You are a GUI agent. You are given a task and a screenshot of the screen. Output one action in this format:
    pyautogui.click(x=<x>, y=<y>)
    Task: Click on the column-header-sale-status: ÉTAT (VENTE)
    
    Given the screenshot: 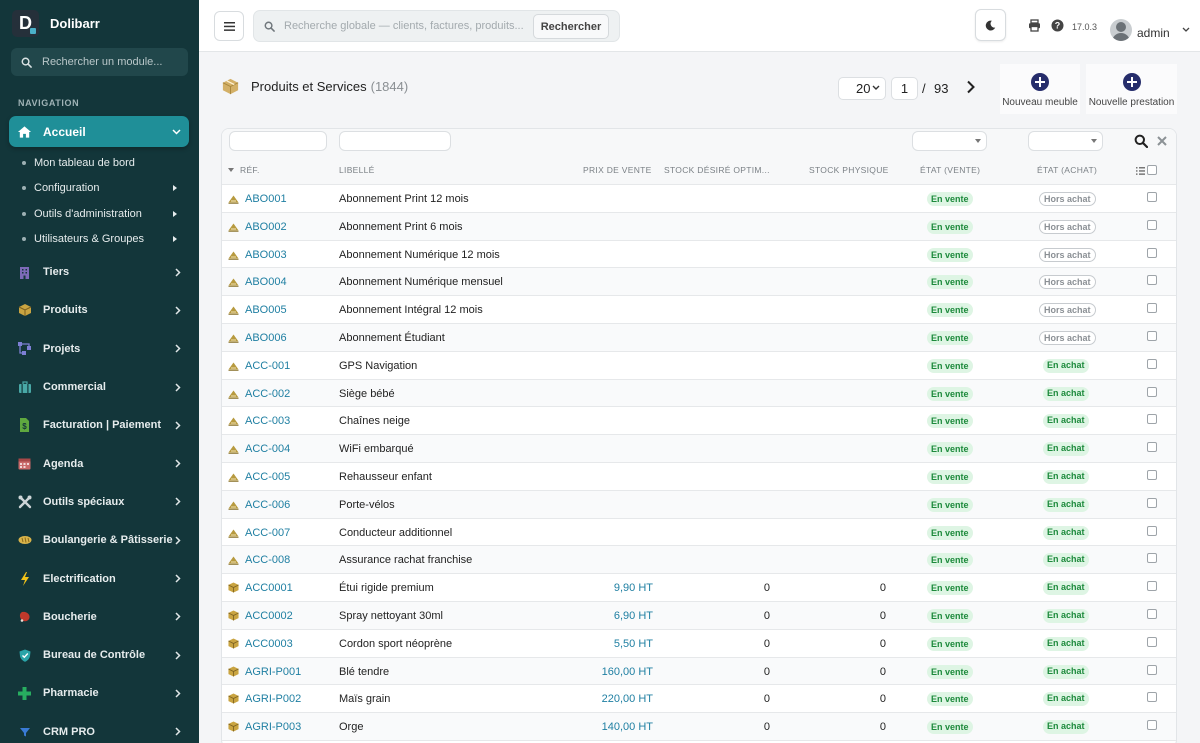 What is the action you would take?
    pyautogui.click(x=950, y=170)
    